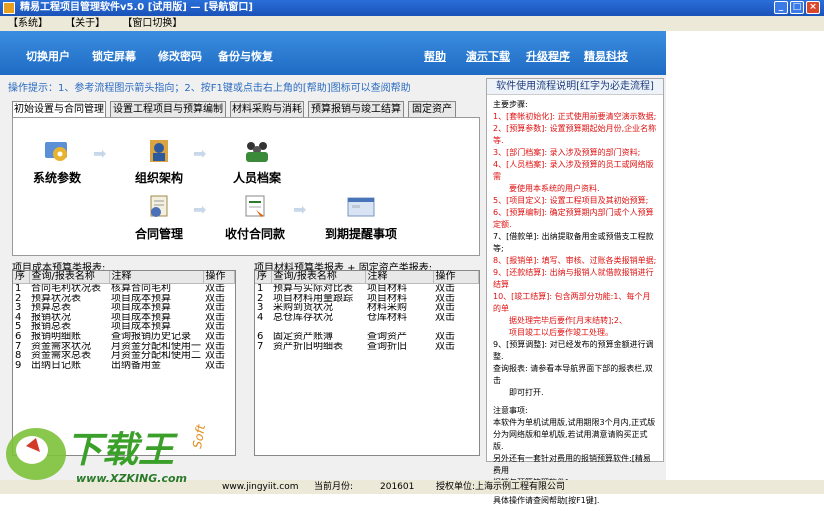  What do you see at coordinates (141, 288) in the screenshot?
I see `table-cell: 核算合同毛利` at bounding box center [141, 288].